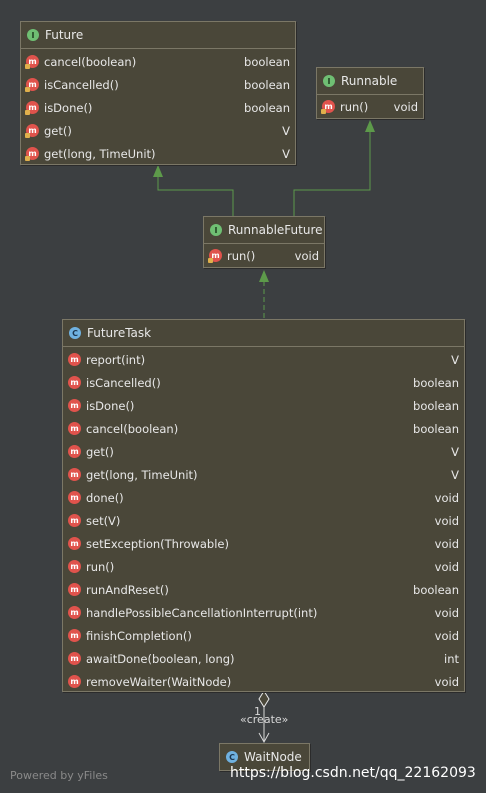  I want to click on edge-runnablefuture-to-future, so click(195, 196).